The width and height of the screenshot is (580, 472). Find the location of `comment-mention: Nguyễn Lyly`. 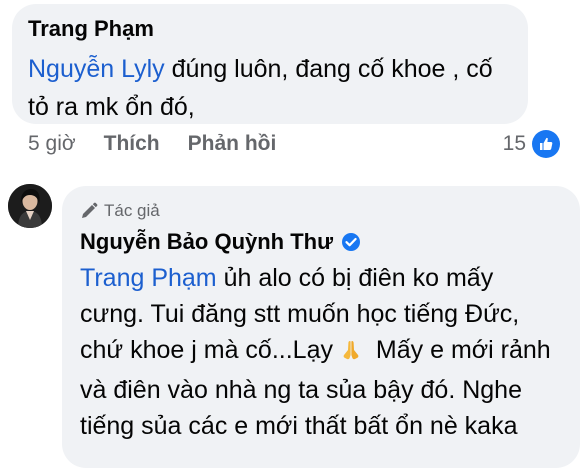

comment-mention: Nguyễn Lyly is located at coordinates (96, 69).